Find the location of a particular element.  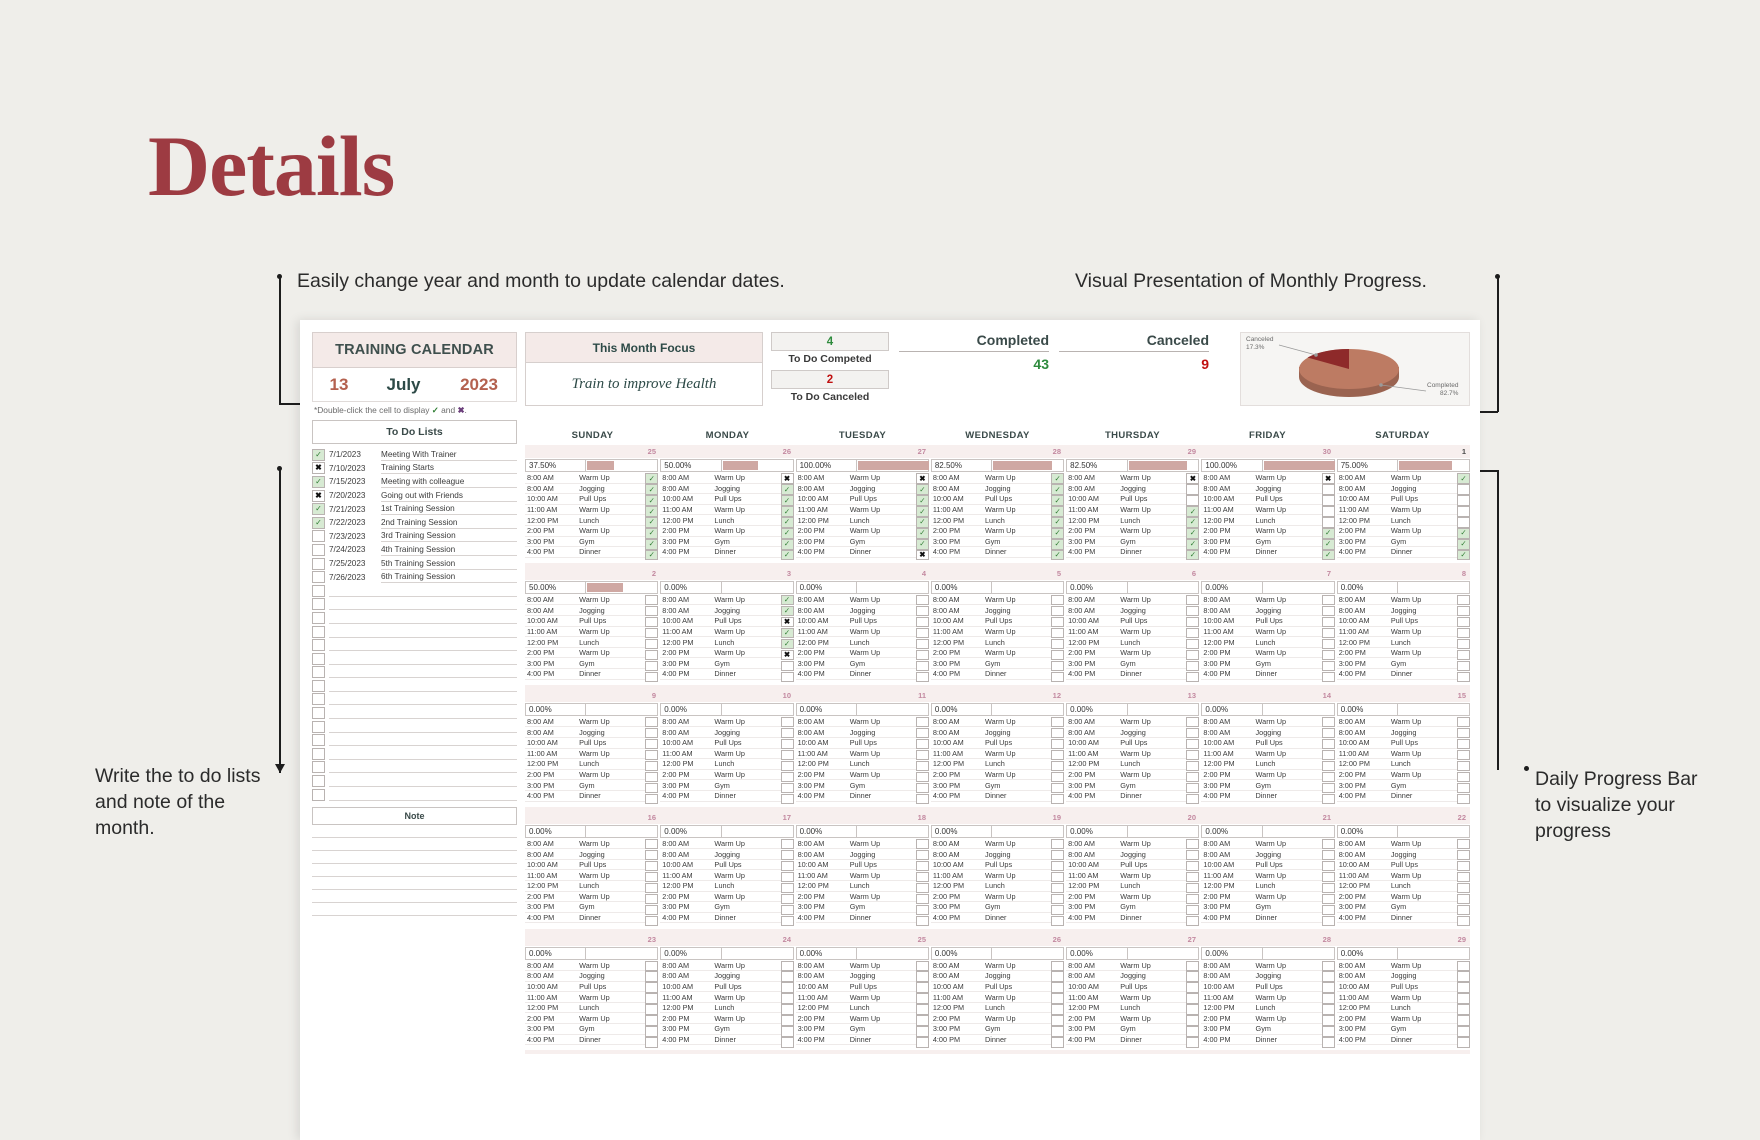

todo-row: 7/25/2023 5th Training Session is located at coordinates (414, 564).